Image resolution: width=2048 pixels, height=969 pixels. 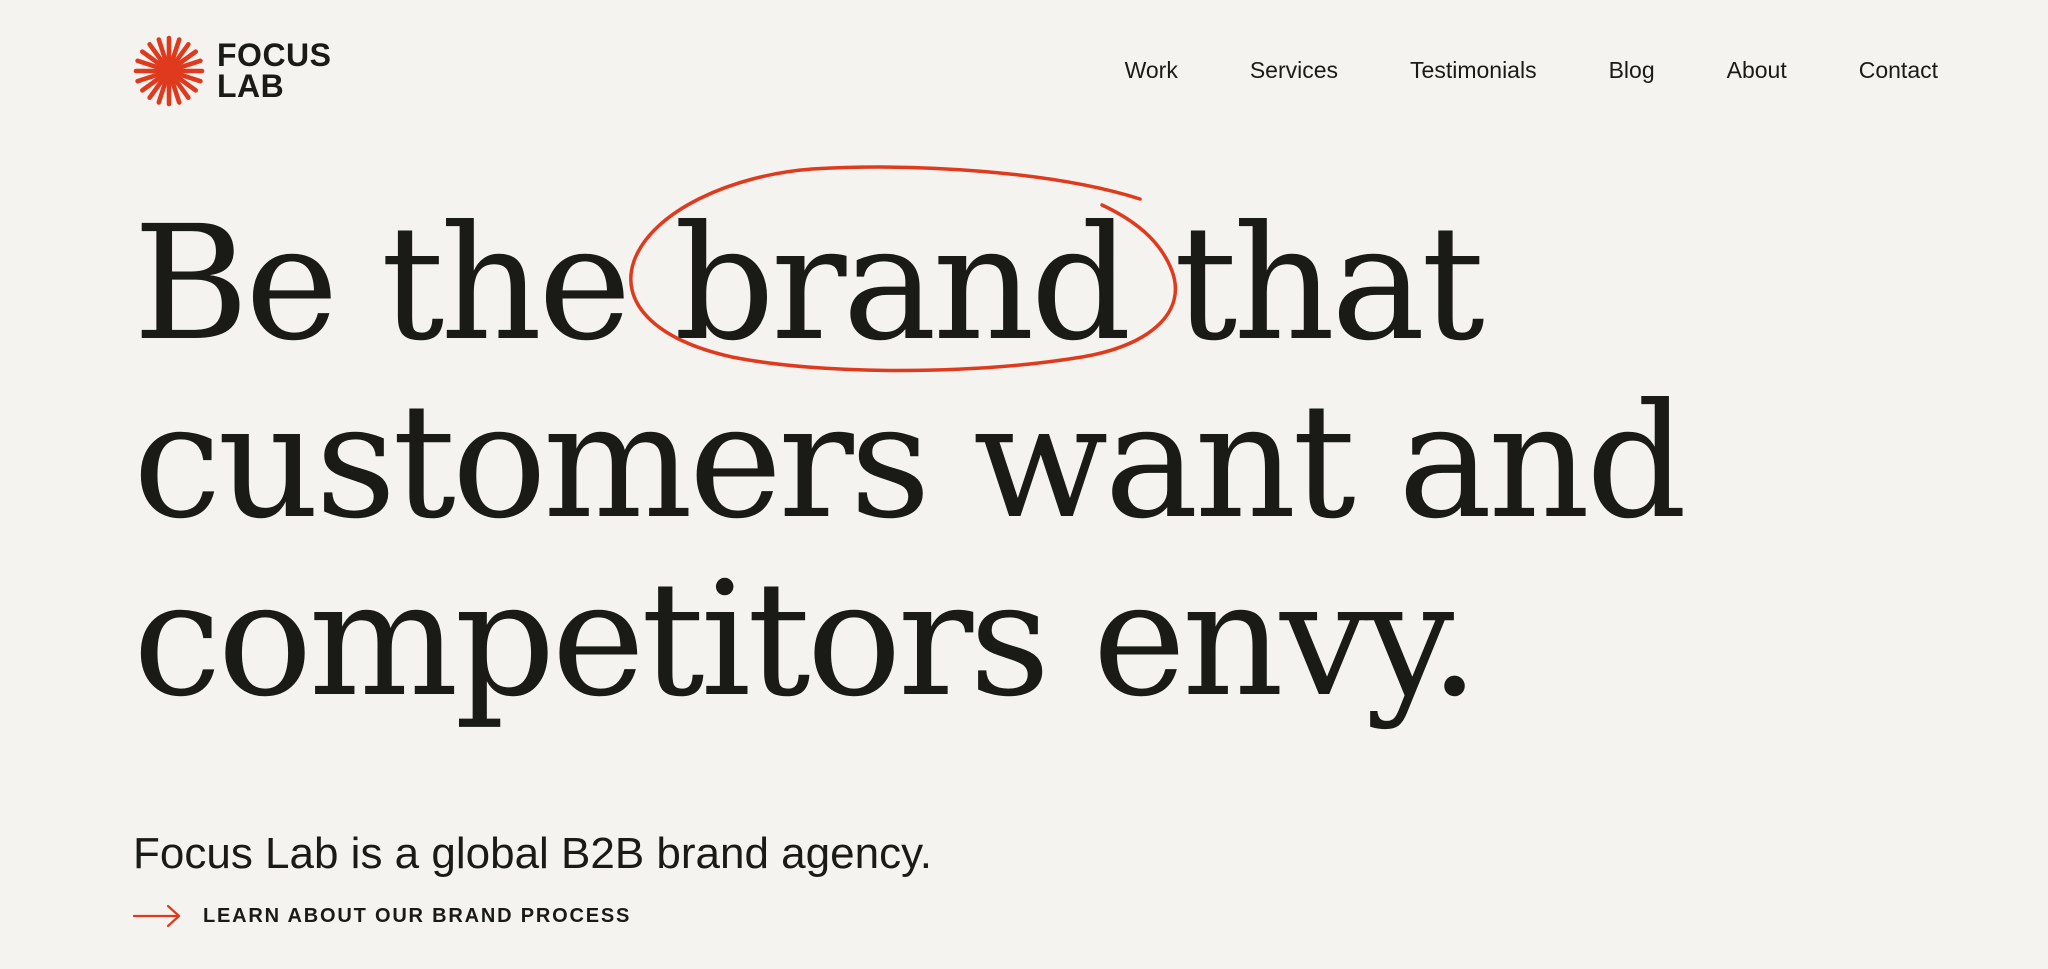 I want to click on headline-circled-word: brand, so click(x=902, y=270).